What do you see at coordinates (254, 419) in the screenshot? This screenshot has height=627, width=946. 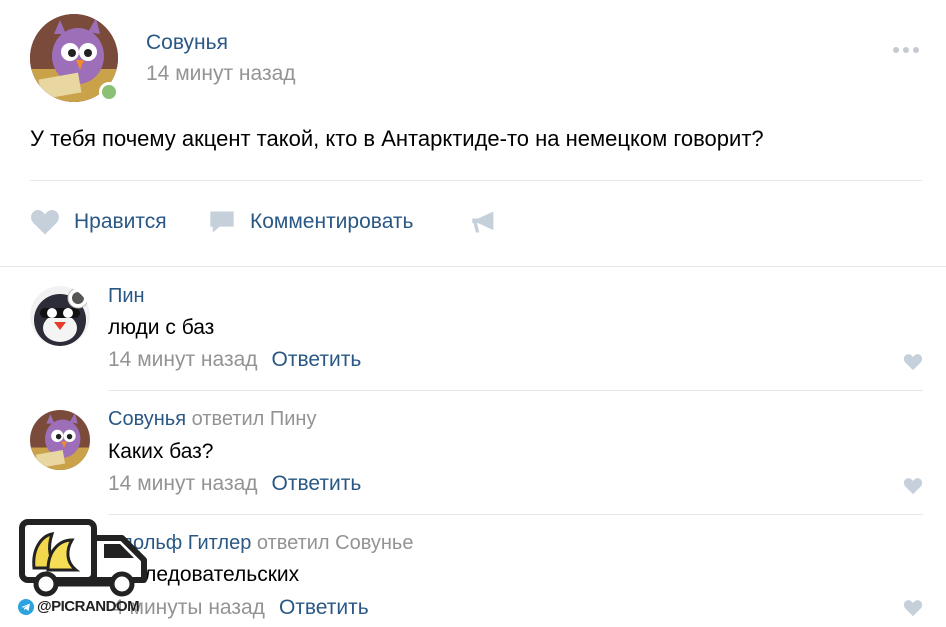 I see `comment-reply-to: ответил Пину` at bounding box center [254, 419].